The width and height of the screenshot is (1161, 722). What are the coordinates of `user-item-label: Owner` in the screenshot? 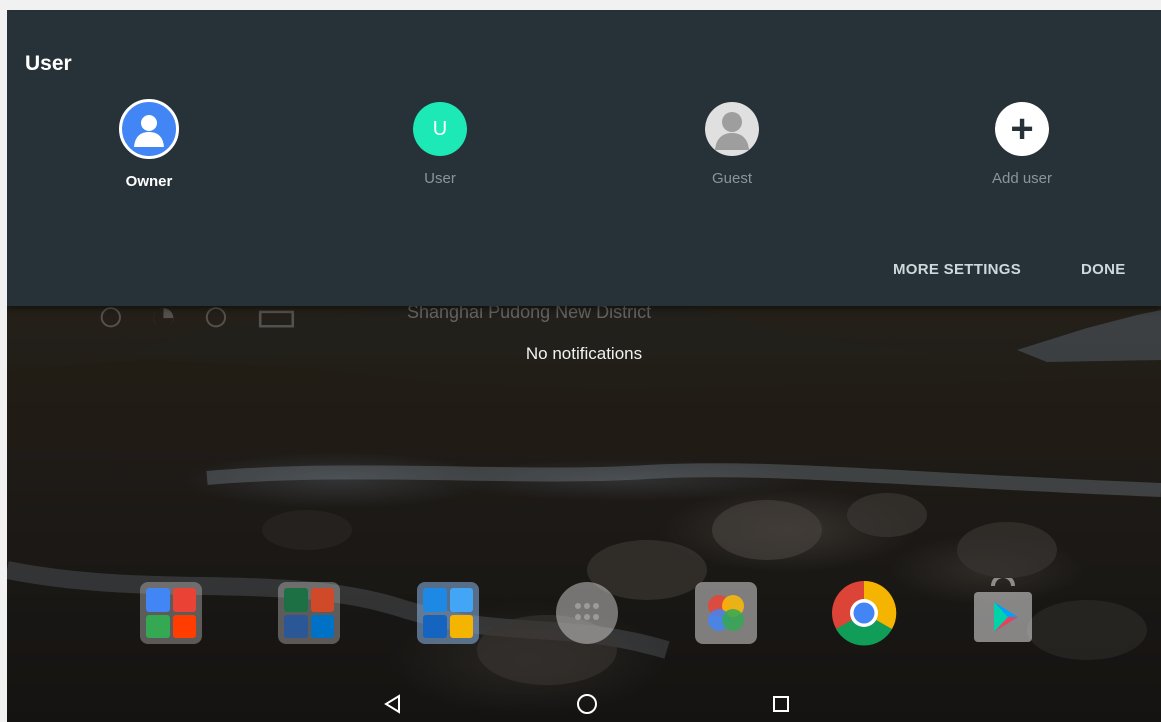 It's located at (149, 181).